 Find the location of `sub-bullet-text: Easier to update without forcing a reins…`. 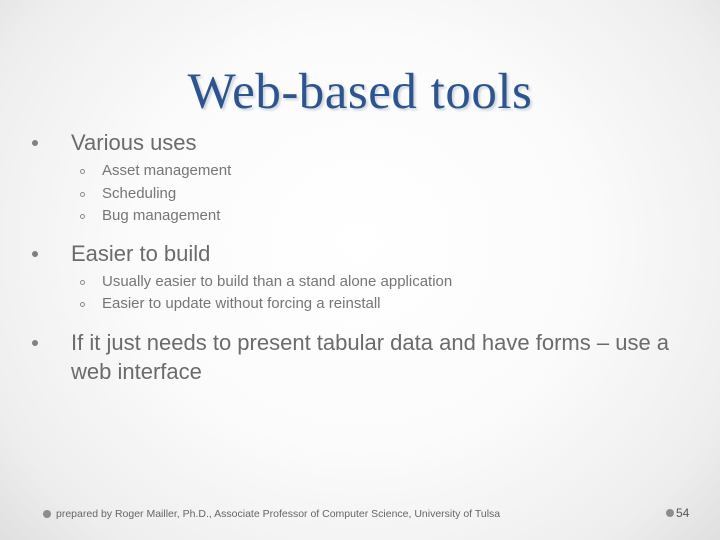

sub-bullet-text: Easier to update without forcing a reins… is located at coordinates (241, 303).